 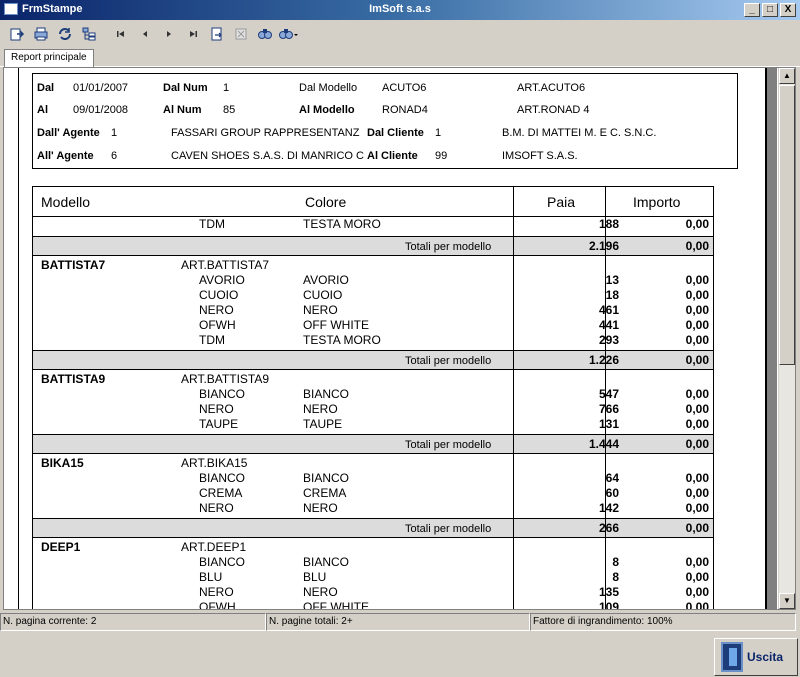 I want to click on row-paia: 60, so click(x=612, y=493).